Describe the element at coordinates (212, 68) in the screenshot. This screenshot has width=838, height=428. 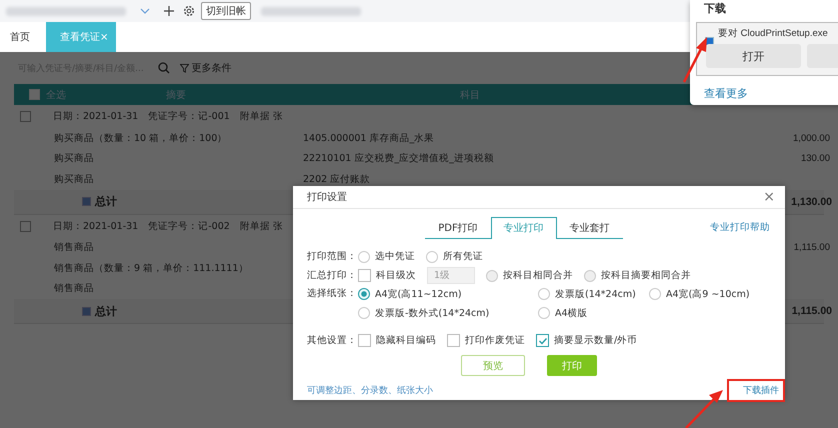
I see `filter-dropdown: 更多条件` at that location.